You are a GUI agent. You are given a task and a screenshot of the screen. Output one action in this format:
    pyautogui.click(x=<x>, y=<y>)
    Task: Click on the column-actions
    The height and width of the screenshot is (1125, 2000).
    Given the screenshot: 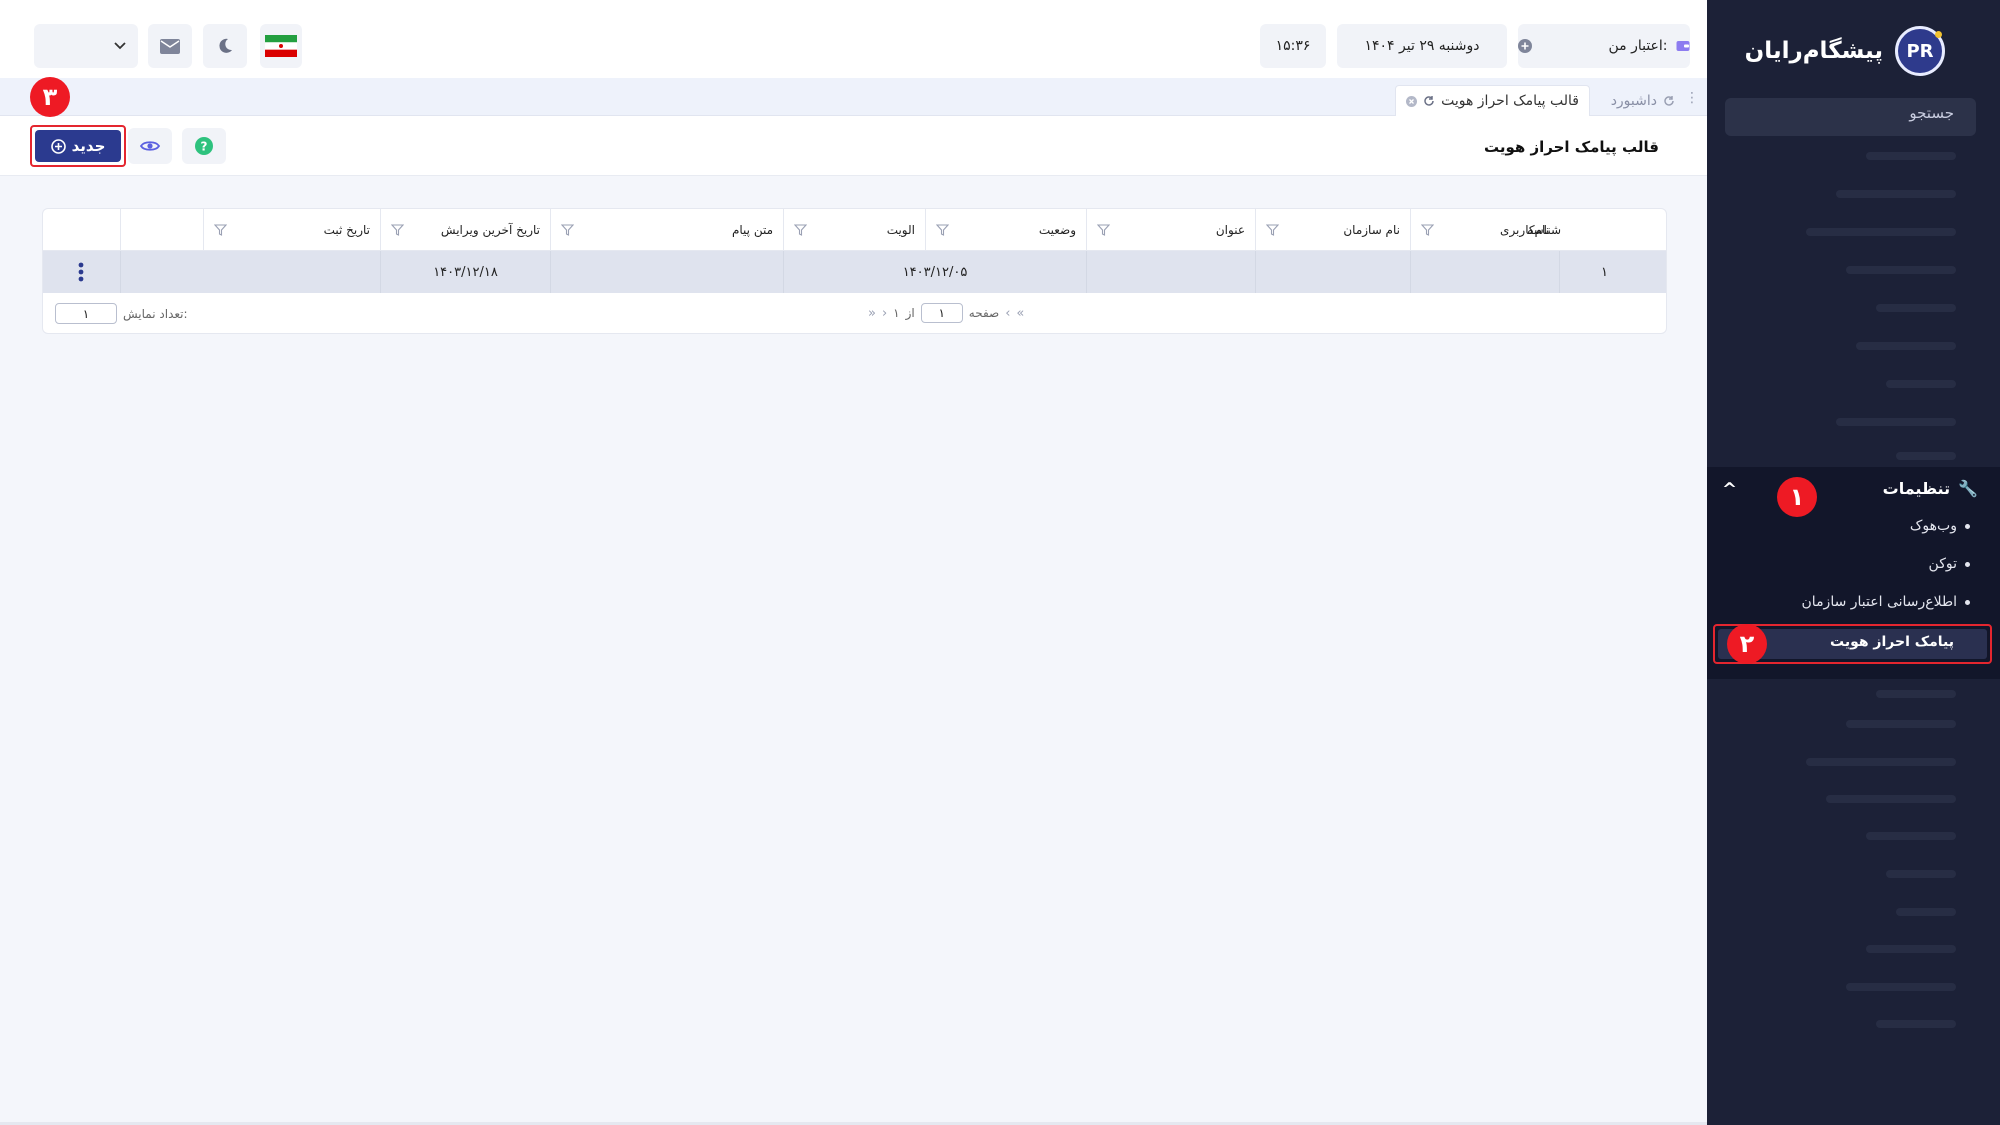 What is the action you would take?
    pyautogui.click(x=161, y=230)
    